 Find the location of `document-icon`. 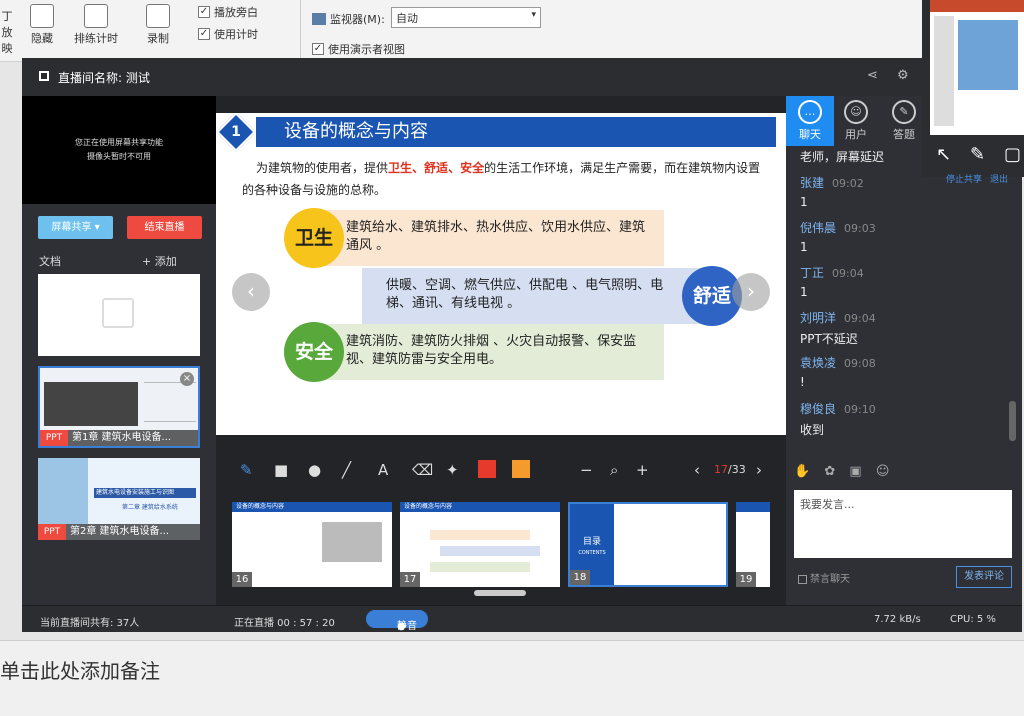

document-icon is located at coordinates (118, 313).